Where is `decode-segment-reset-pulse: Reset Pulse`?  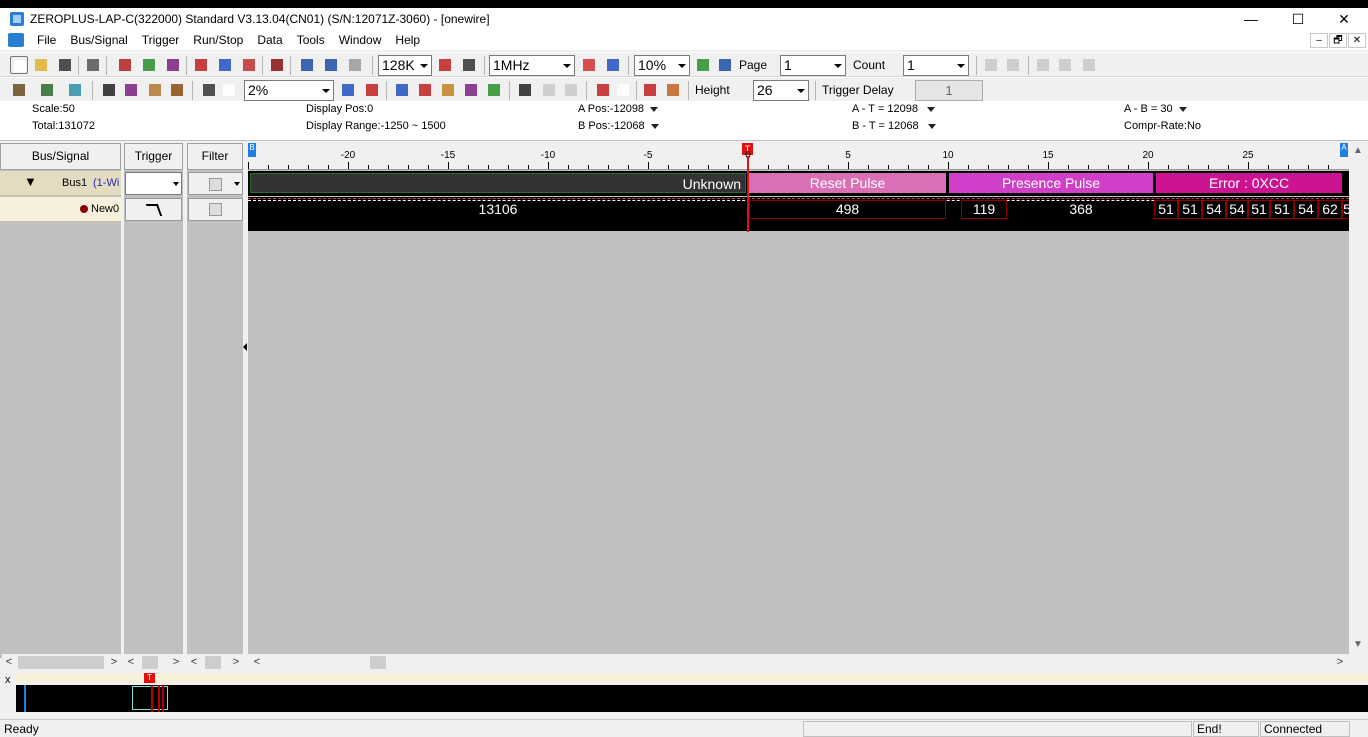
decode-segment-reset-pulse: Reset Pulse is located at coordinates (847, 183).